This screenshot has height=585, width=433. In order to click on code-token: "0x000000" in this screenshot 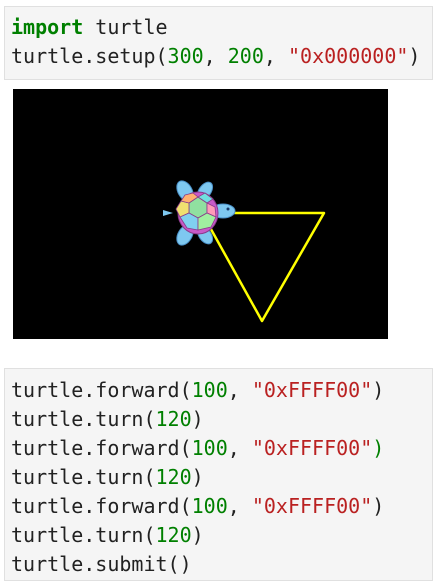, I will do `click(348, 56)`.